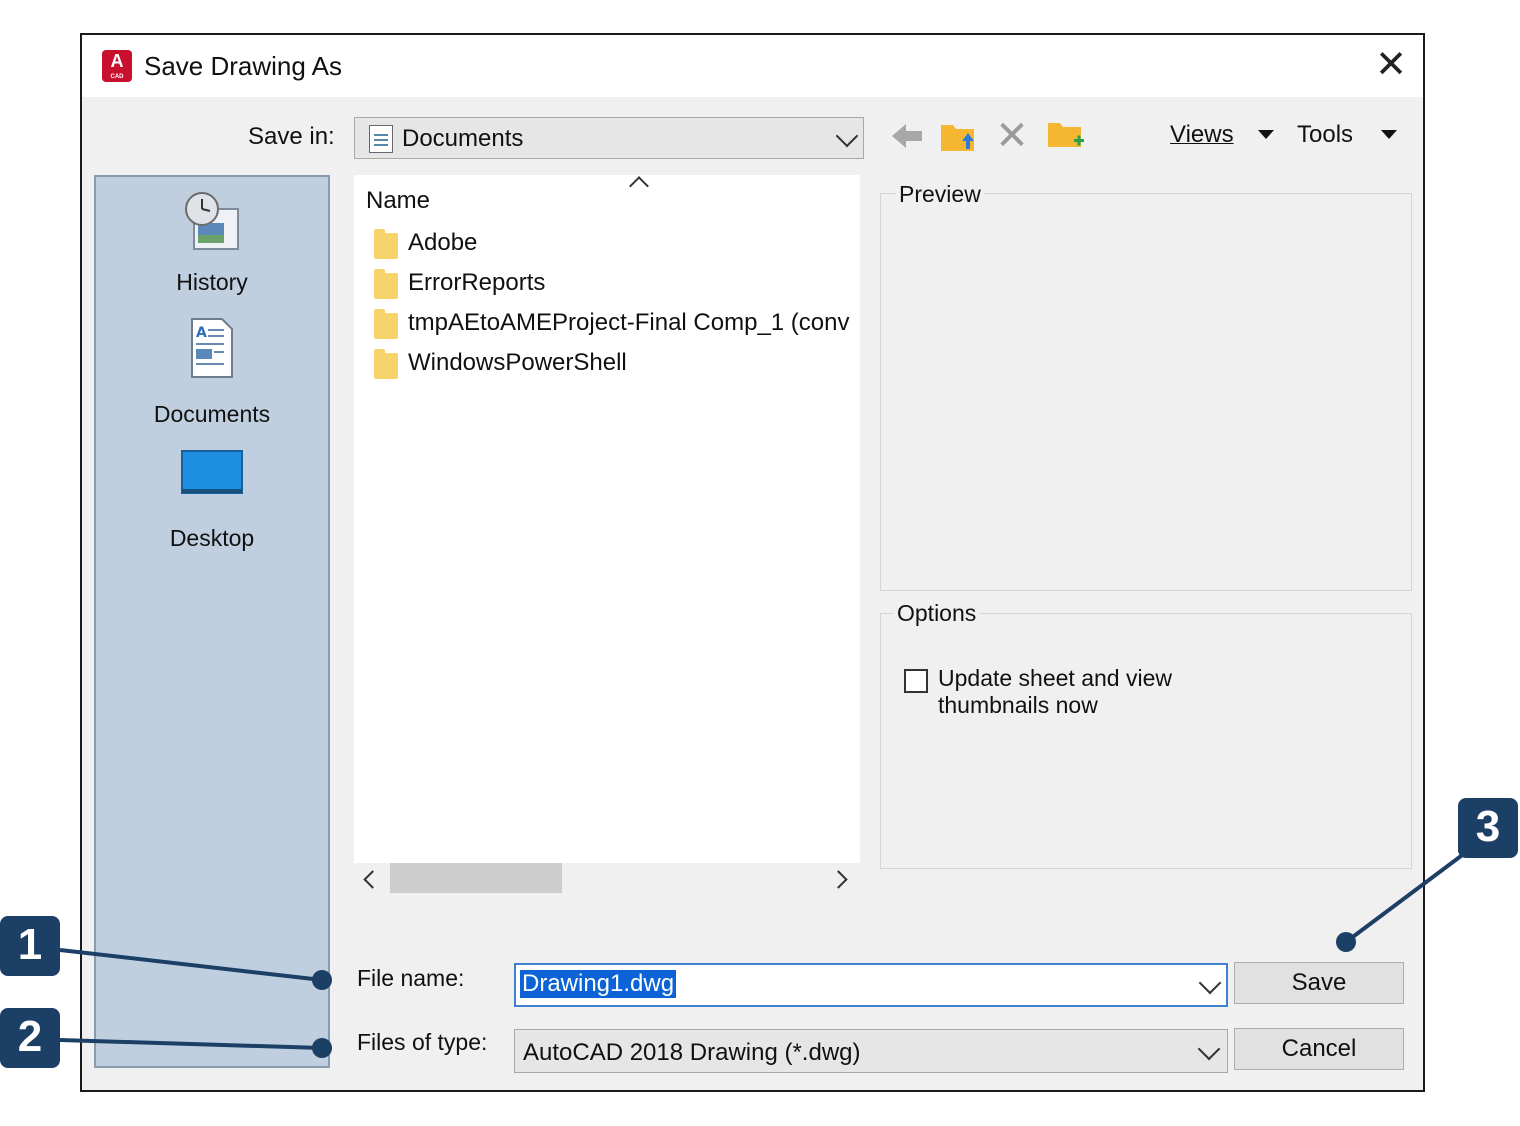  What do you see at coordinates (1346, 942) in the screenshot?
I see `callout-3-dot` at bounding box center [1346, 942].